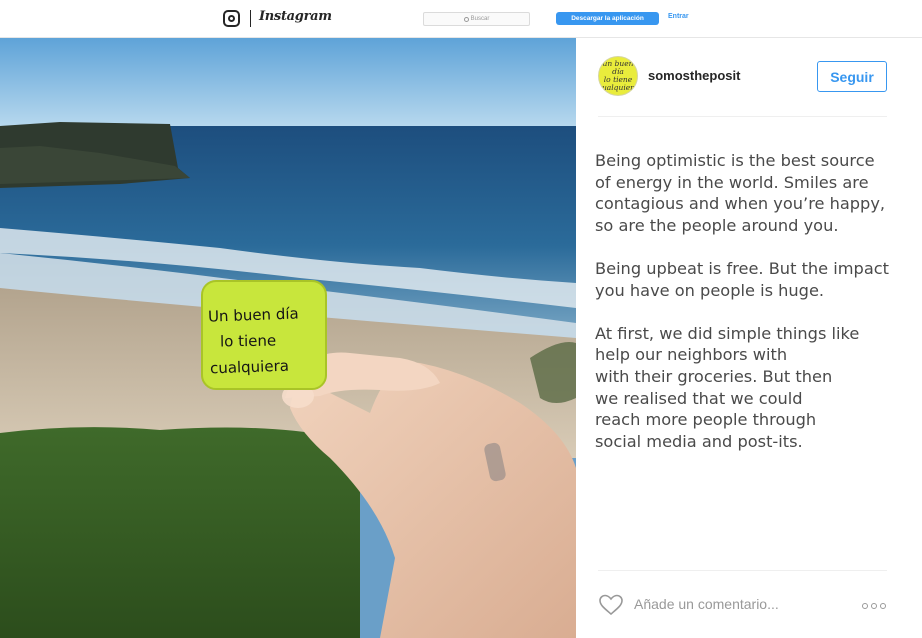 The height and width of the screenshot is (638, 922). Describe the element at coordinates (727, 333) in the screenshot. I see `caption-line: At first, we did simple things like` at that location.